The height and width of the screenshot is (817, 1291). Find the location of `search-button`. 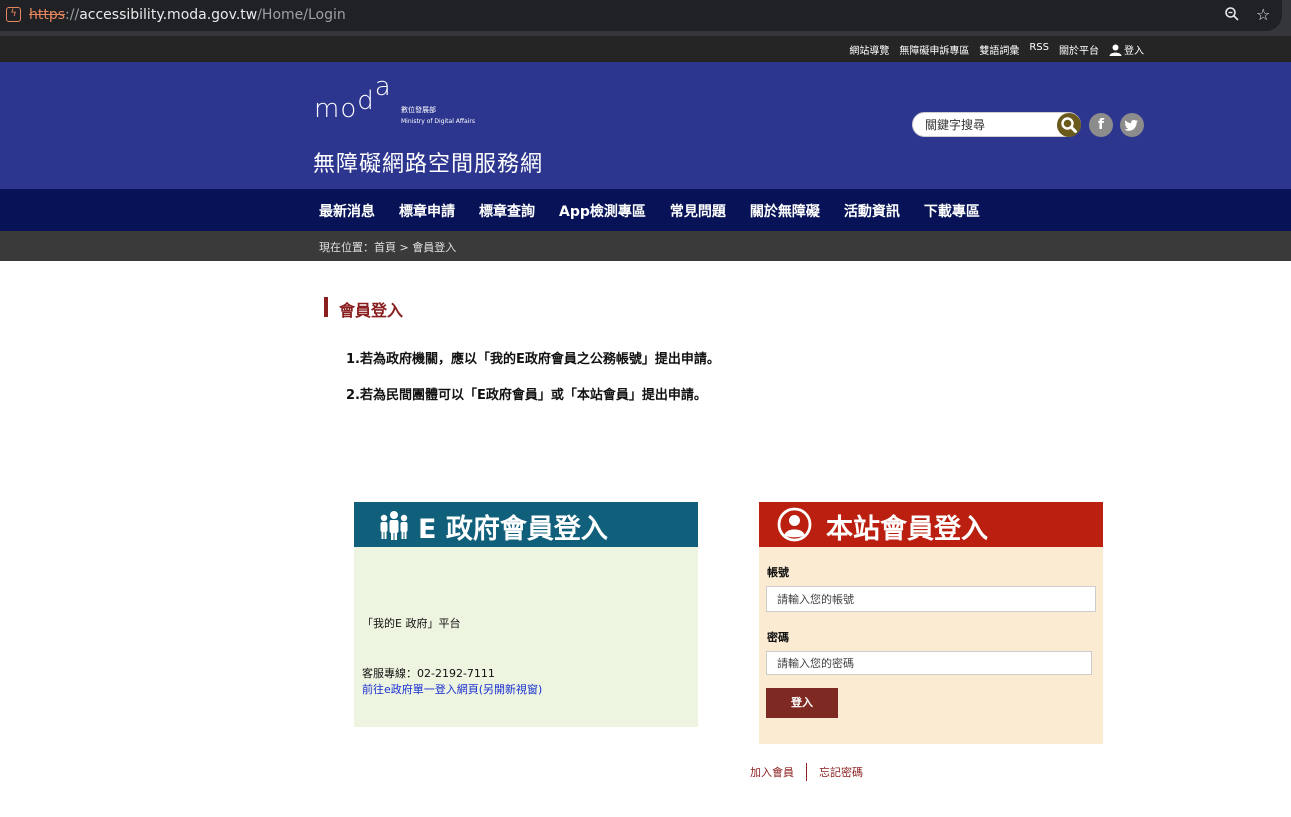

search-button is located at coordinates (1069, 125).